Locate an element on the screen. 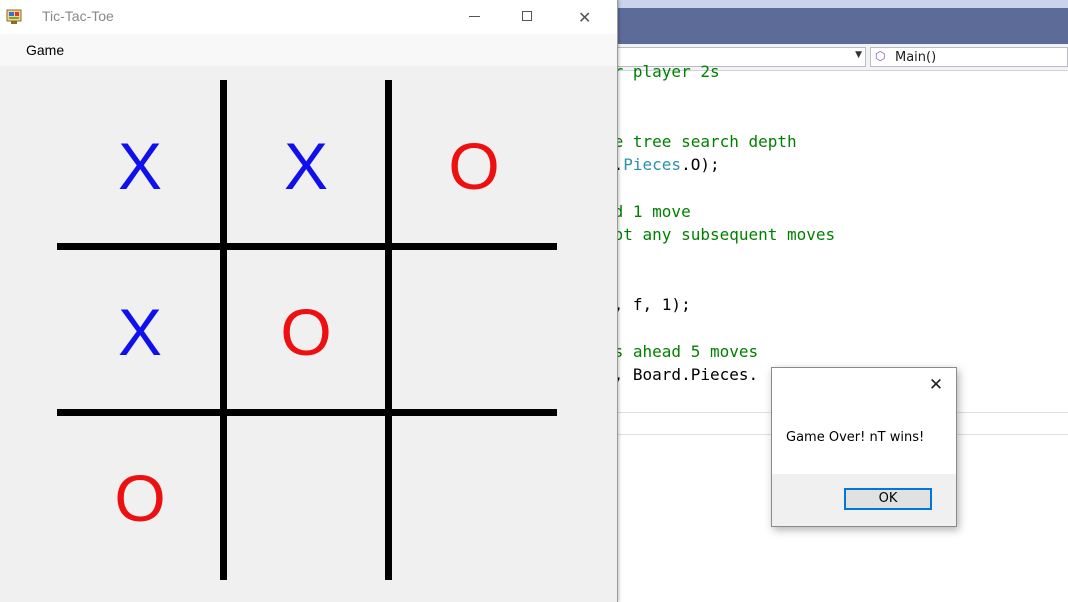 The image size is (1068, 602). code-line: er player 2s is located at coordinates (662, 71).